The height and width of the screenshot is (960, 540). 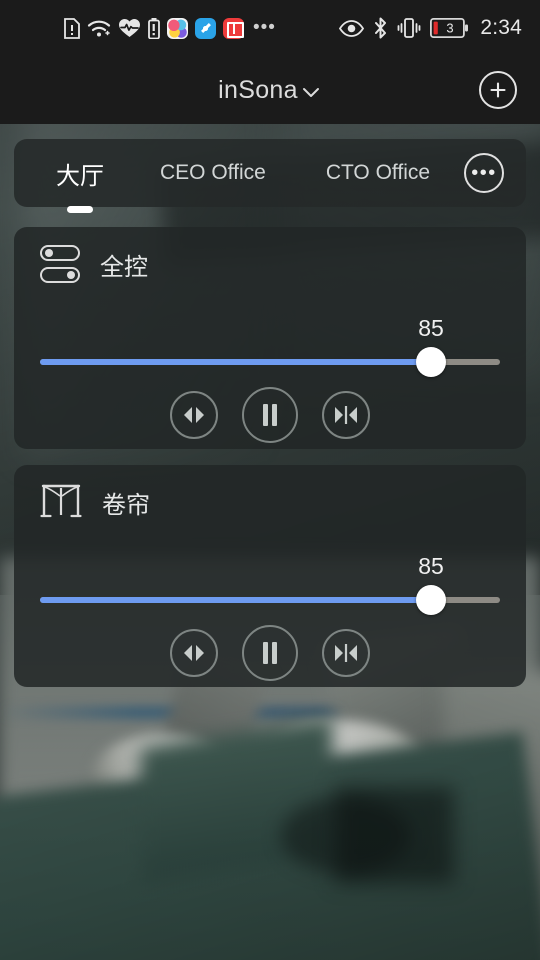 I want to click on curtain-icon, so click(x=61, y=502).